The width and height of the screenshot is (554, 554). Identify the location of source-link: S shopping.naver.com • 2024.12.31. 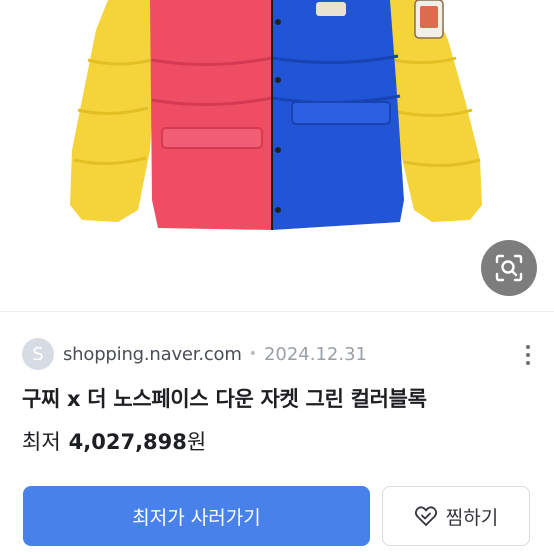
(194, 354).